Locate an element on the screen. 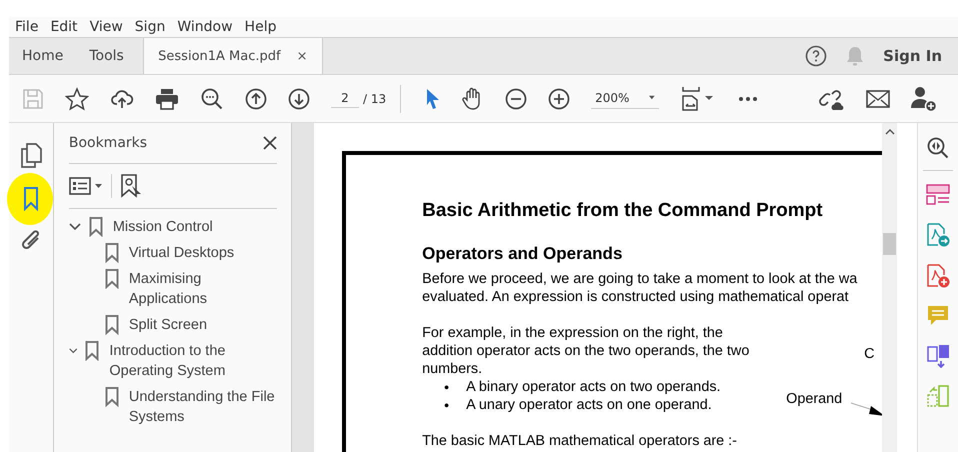 Image resolution: width=958 pixels, height=452 pixels. zoom-search-icon is located at coordinates (212, 98).